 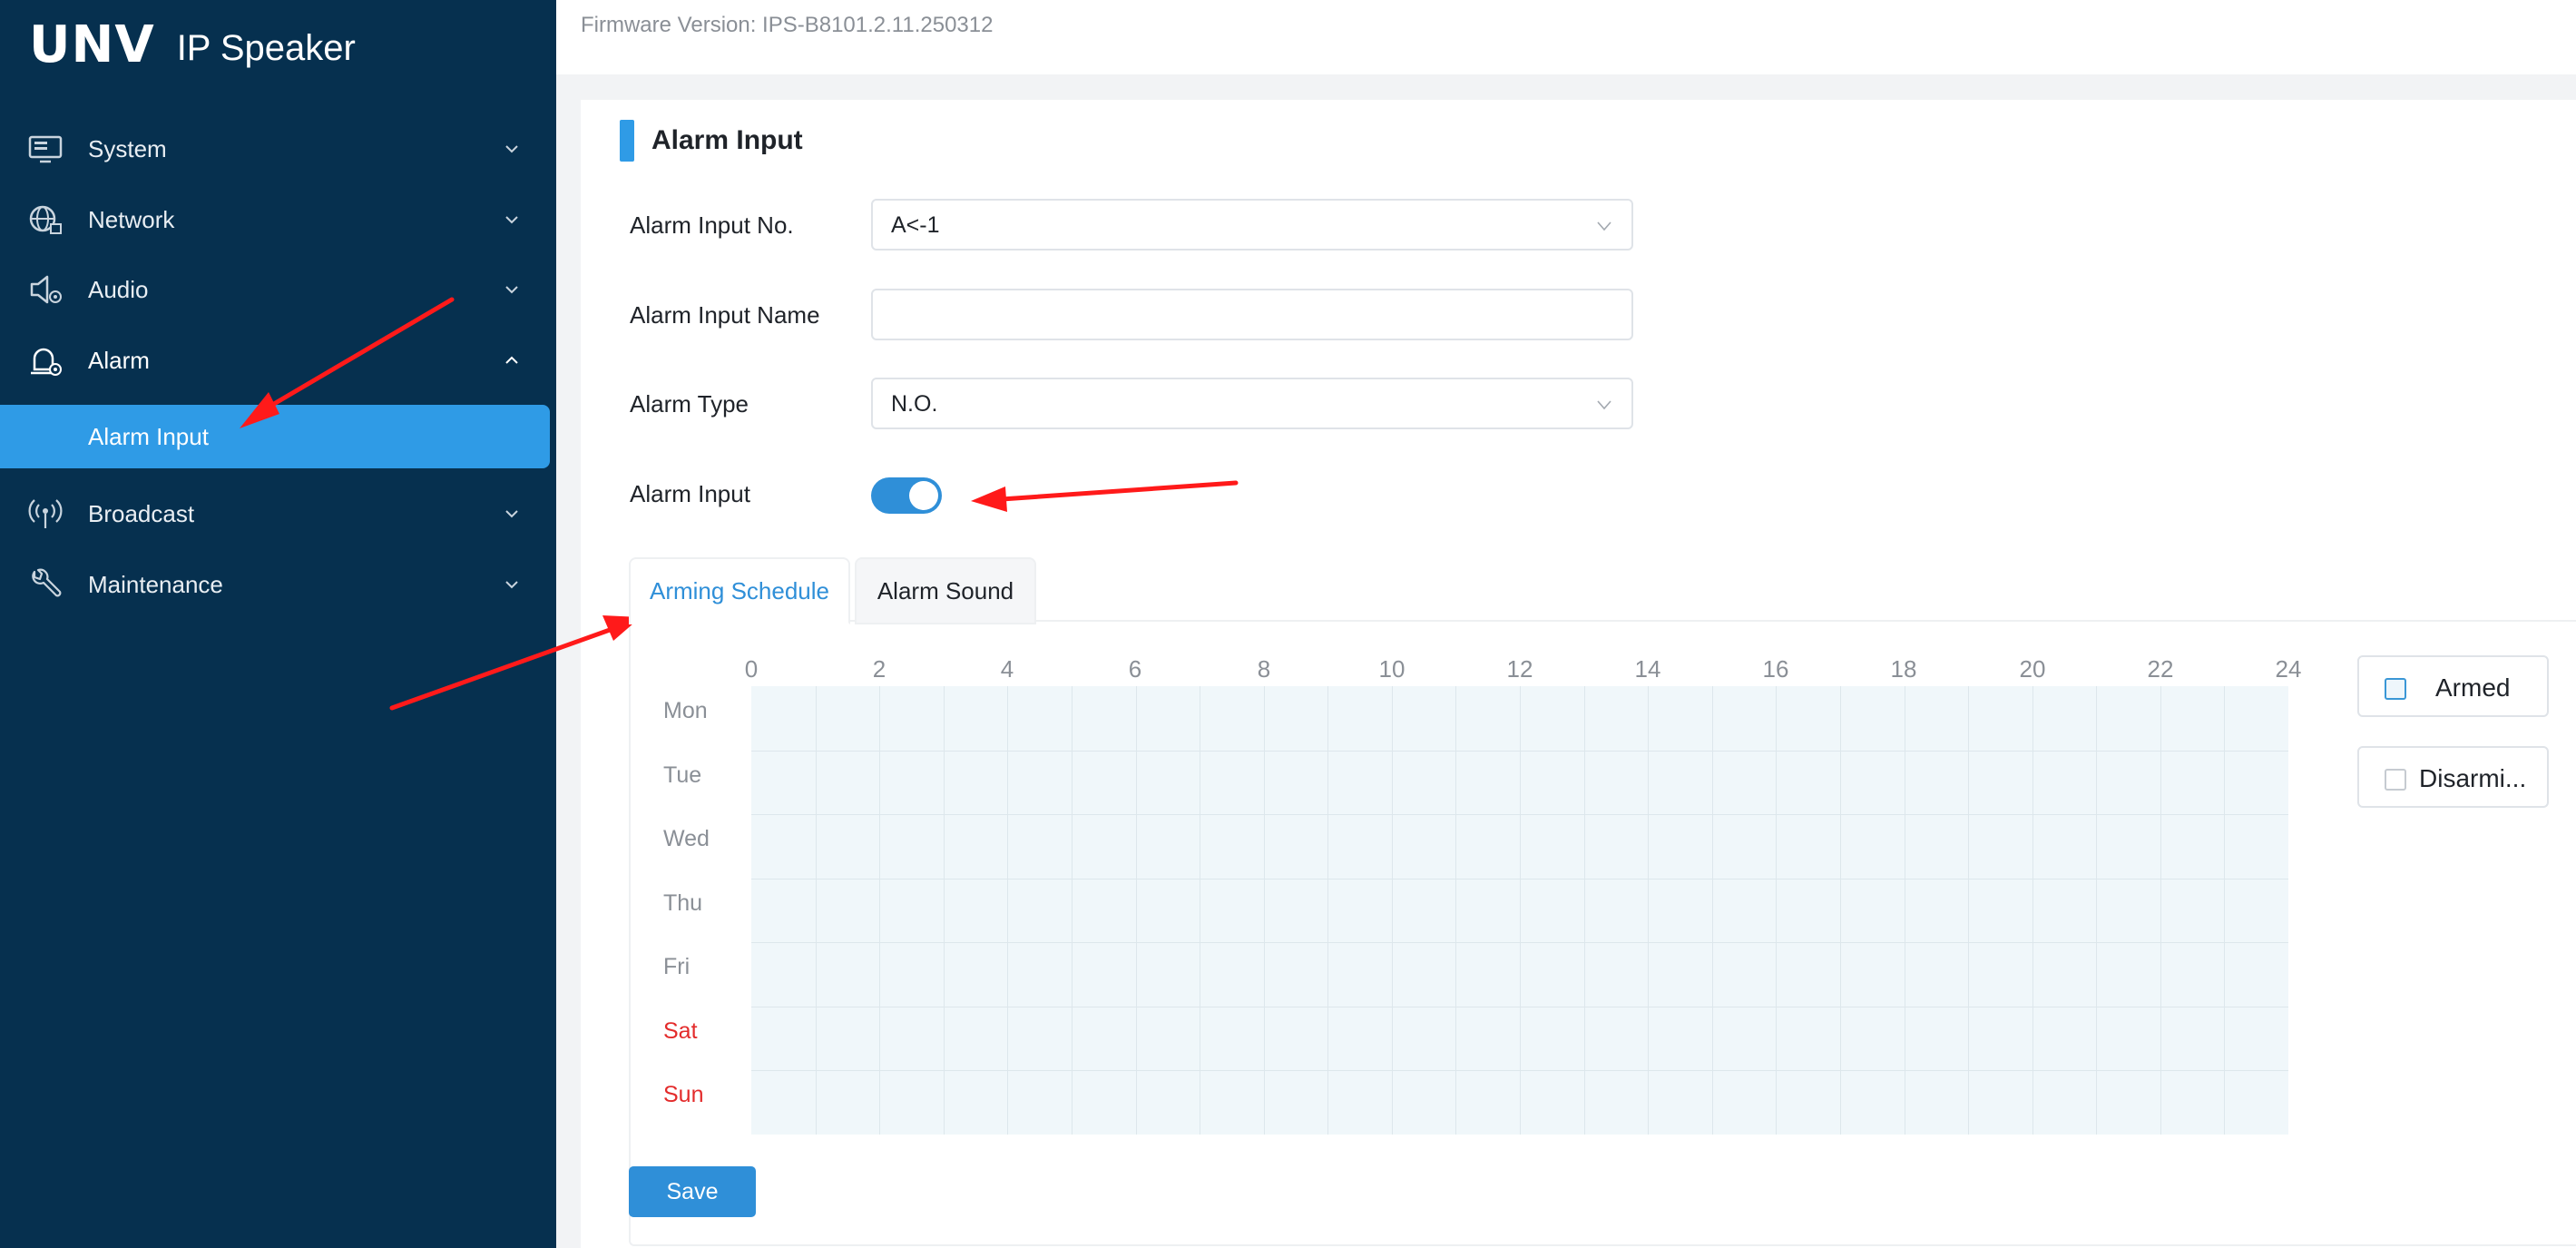 What do you see at coordinates (275, 436) in the screenshot?
I see `sidebar-subitem-alarm-input: Alarm Input` at bounding box center [275, 436].